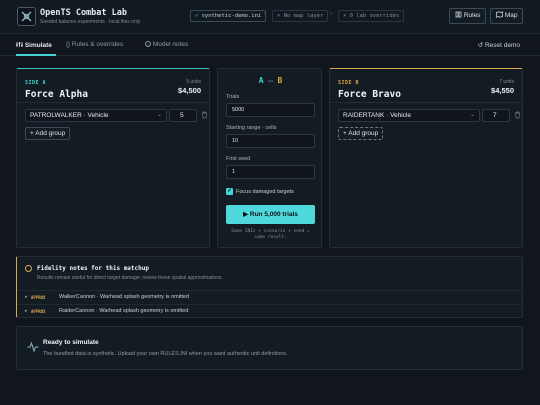  What do you see at coordinates (246, 214) in the screenshot?
I see `play-icon: ▶` at bounding box center [246, 214].